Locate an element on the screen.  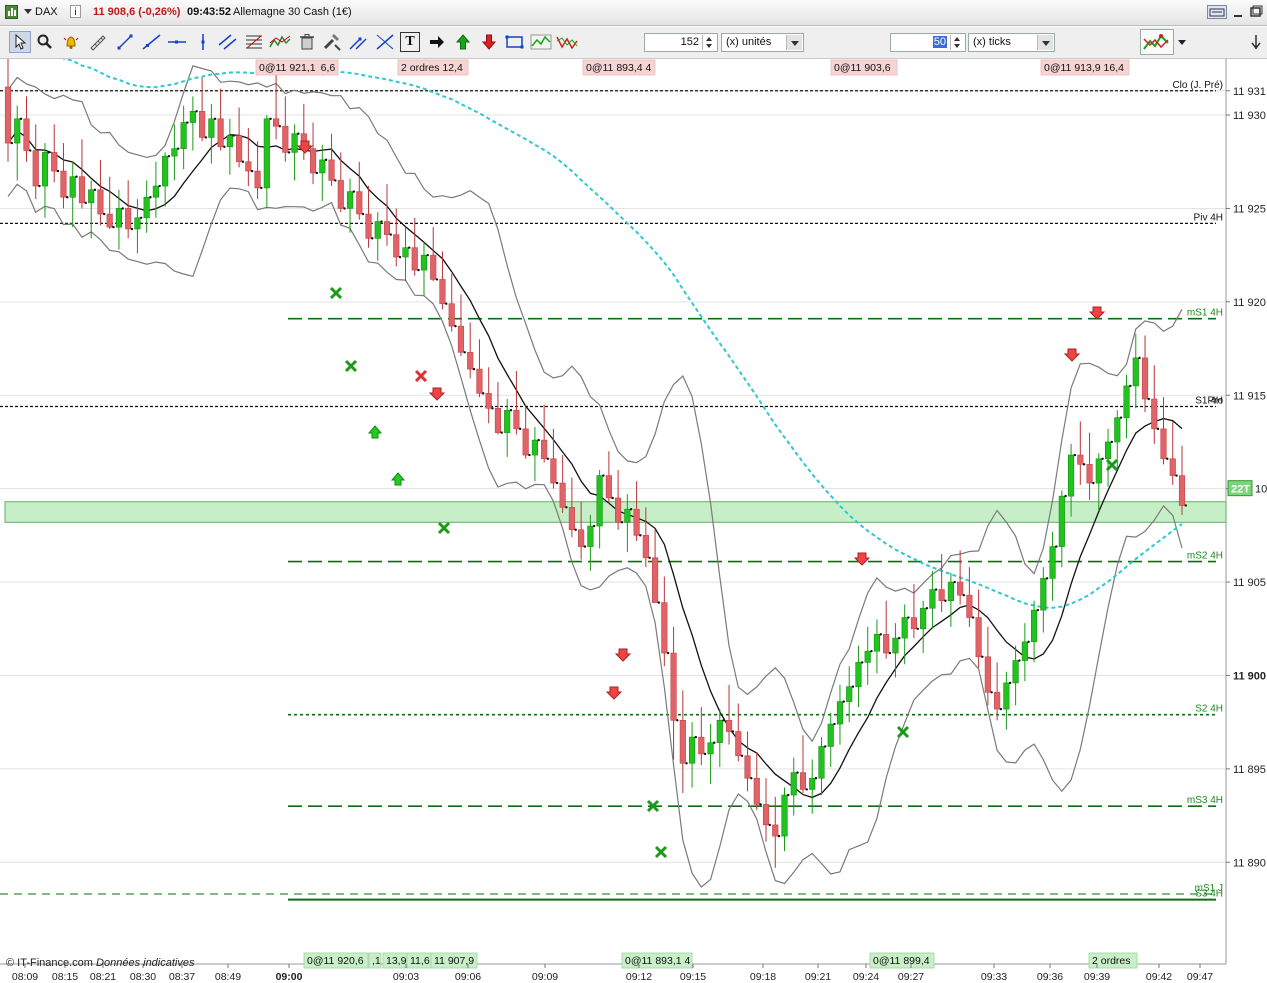
pattern-icon is located at coordinates (280, 42).